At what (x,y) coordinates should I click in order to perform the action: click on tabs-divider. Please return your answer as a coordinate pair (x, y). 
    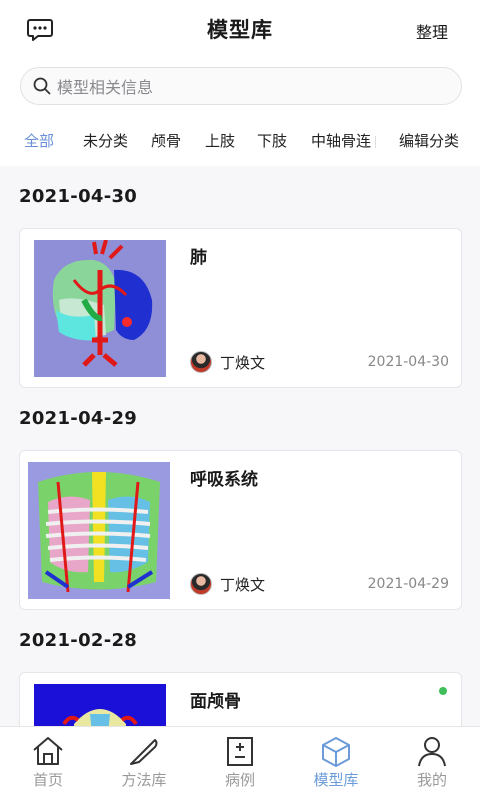
    Looking at the image, I should click on (375, 142).